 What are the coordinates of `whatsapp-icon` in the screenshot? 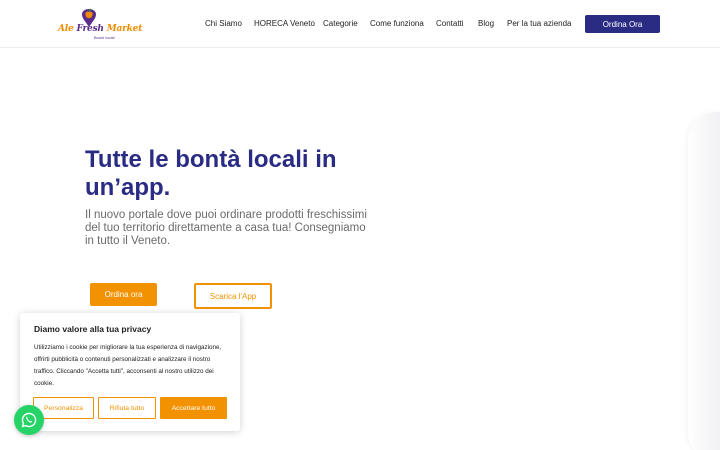 It's located at (29, 420).